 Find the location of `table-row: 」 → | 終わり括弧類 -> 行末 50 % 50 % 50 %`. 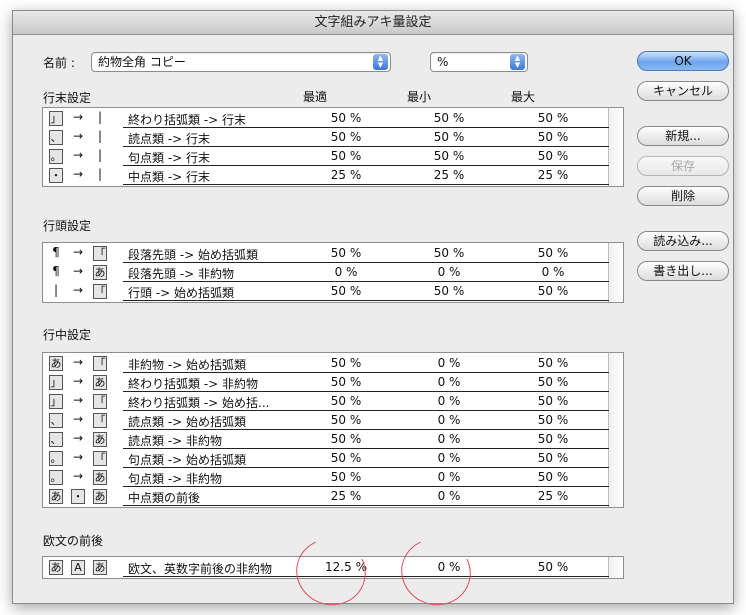

table-row: 」 → | 終わり括弧類 -> 行末 50 % 50 % 50 % is located at coordinates (326, 118).